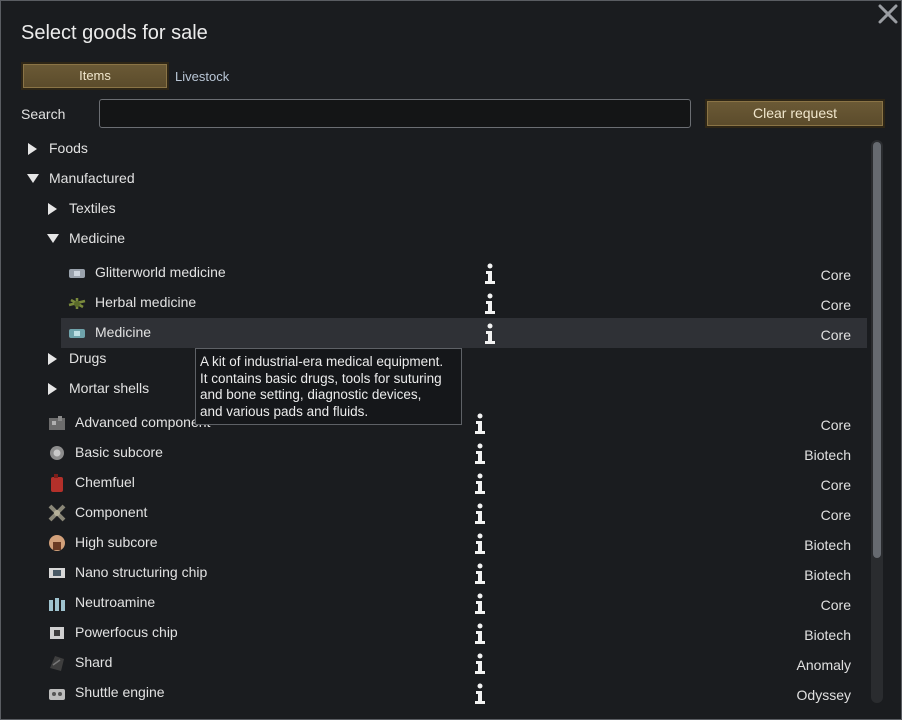 The height and width of the screenshot is (720, 902). I want to click on tab-livestock: Livestock, so click(202, 76).